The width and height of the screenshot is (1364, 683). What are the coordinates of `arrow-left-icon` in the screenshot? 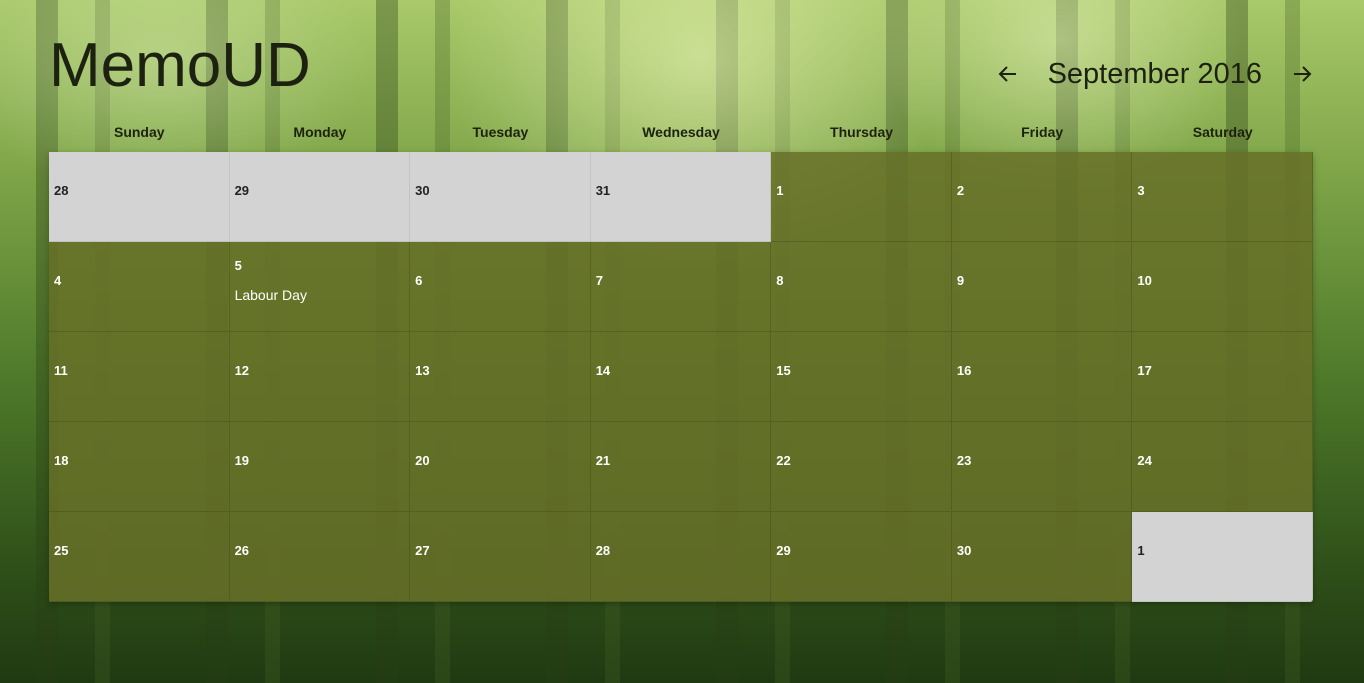 It's located at (1007, 74).